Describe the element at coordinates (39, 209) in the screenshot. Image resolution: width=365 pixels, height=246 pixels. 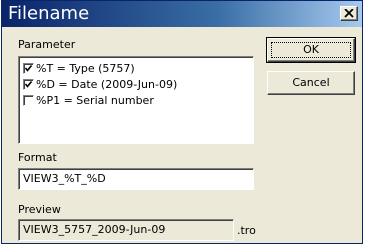
I see `preview-label: Preview` at that location.